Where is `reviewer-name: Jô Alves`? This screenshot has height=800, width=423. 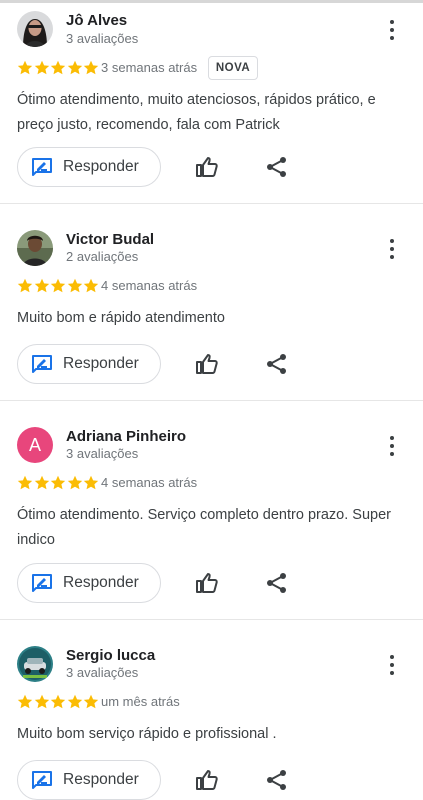
reviewer-name: Jô Alves is located at coordinates (96, 20).